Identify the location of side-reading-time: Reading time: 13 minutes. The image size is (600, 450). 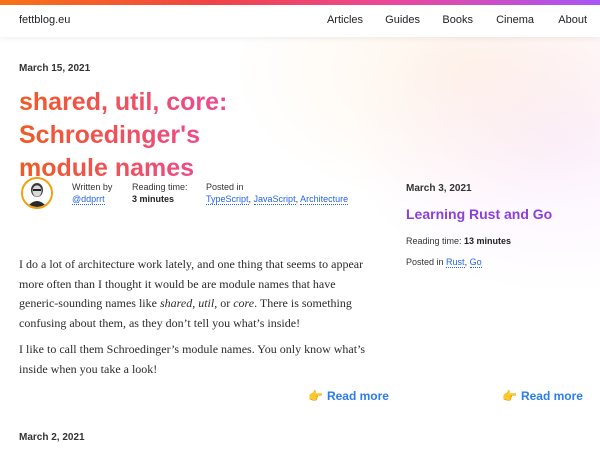
(459, 241).